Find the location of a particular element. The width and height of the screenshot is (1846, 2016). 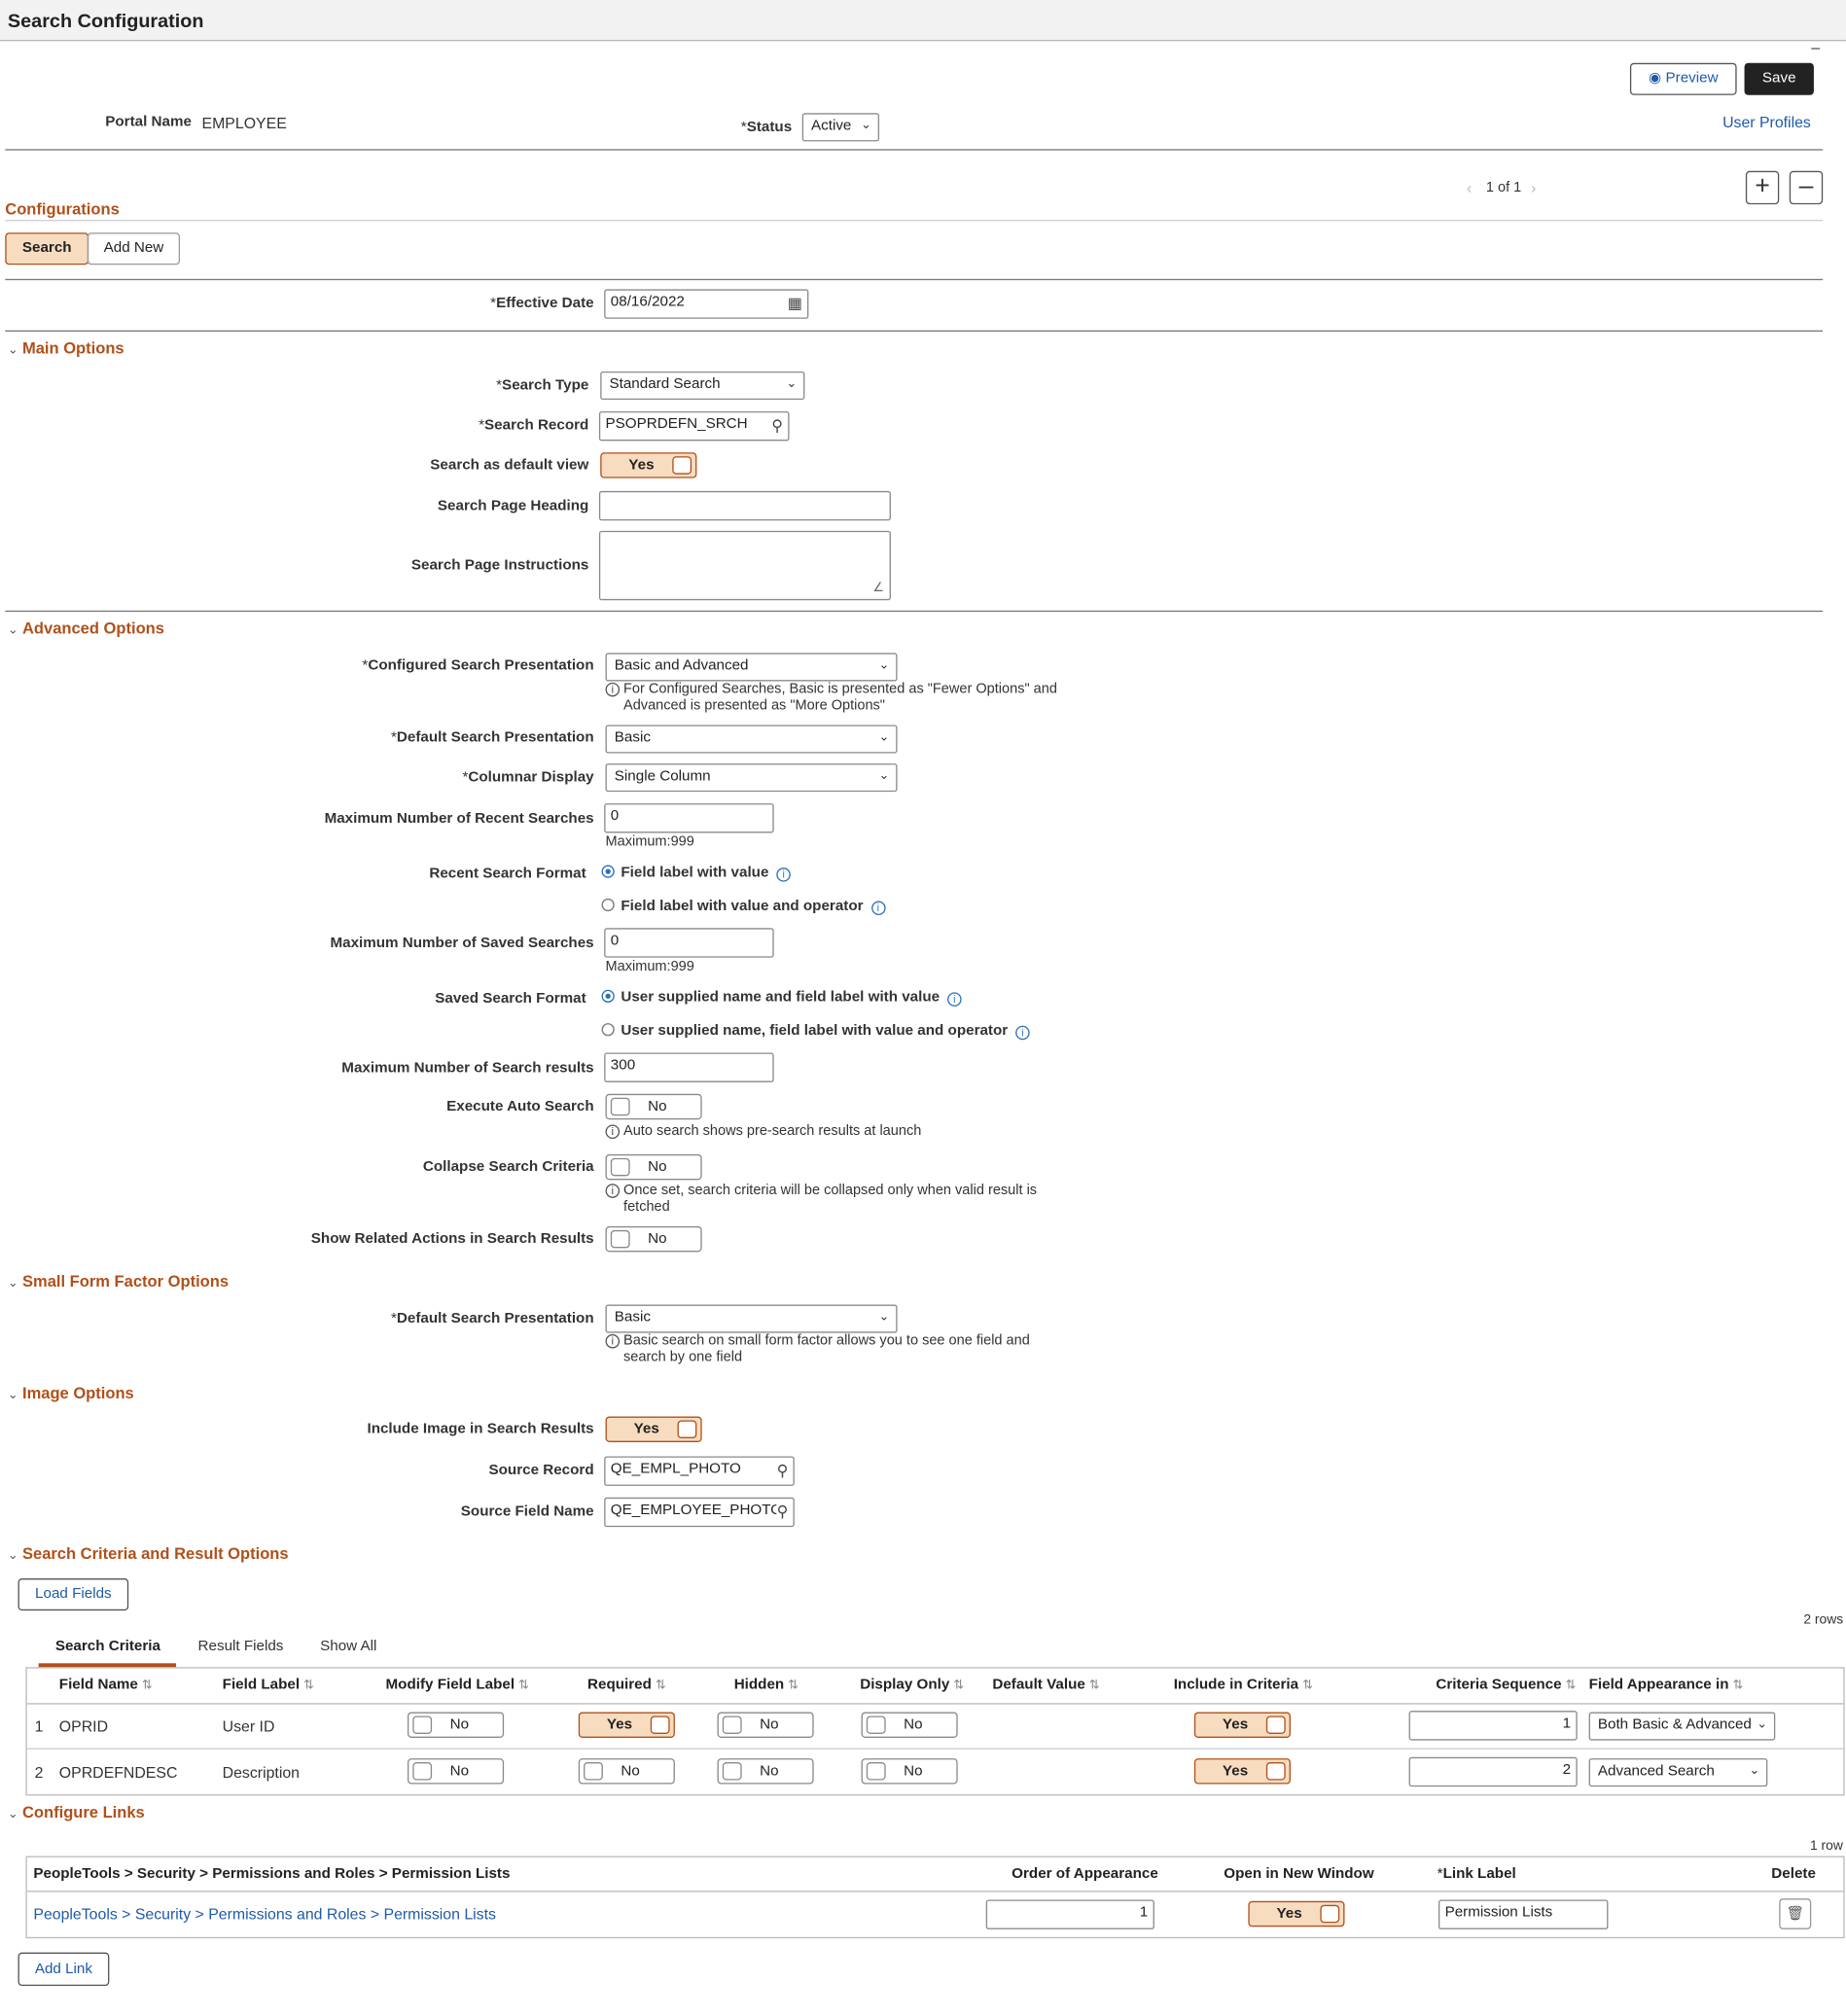

preview-button: ◉ Preview is located at coordinates (1683, 78).